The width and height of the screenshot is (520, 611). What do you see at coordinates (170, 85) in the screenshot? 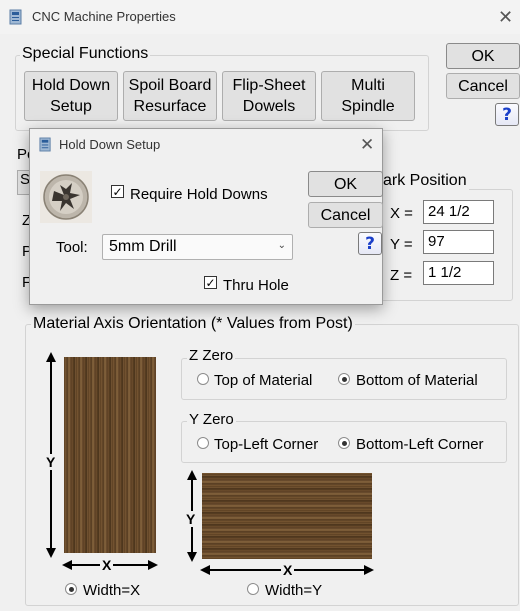
I see `spoil-board-line1: Spoil Board` at bounding box center [170, 85].